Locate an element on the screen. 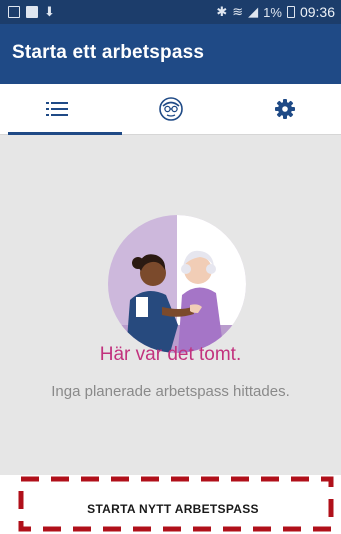  bluetooth-icon: ✱ is located at coordinates (222, 11).